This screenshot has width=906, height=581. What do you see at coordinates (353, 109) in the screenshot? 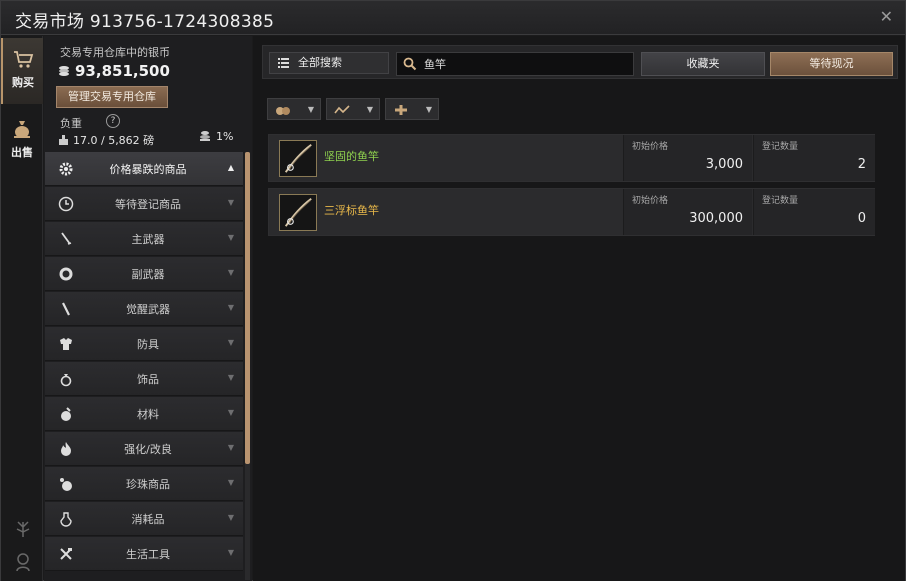
I see `filter-price-dropdown: ▼` at bounding box center [353, 109].